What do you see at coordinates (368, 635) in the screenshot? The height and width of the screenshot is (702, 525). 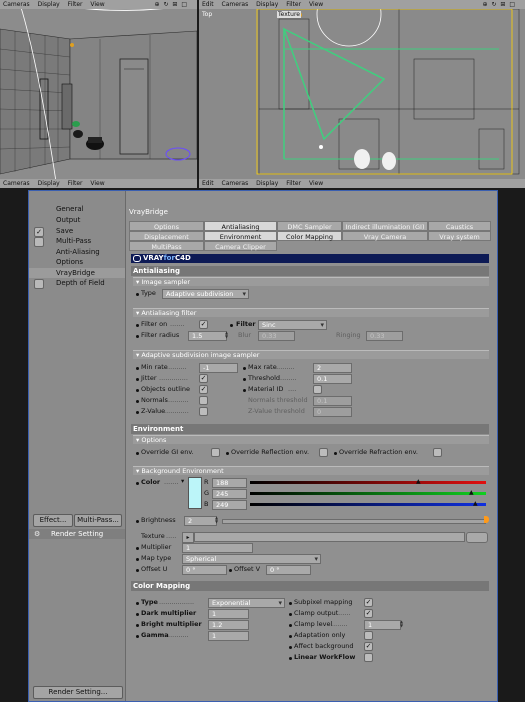 I see `adaptation-only-checkbox` at bounding box center [368, 635].